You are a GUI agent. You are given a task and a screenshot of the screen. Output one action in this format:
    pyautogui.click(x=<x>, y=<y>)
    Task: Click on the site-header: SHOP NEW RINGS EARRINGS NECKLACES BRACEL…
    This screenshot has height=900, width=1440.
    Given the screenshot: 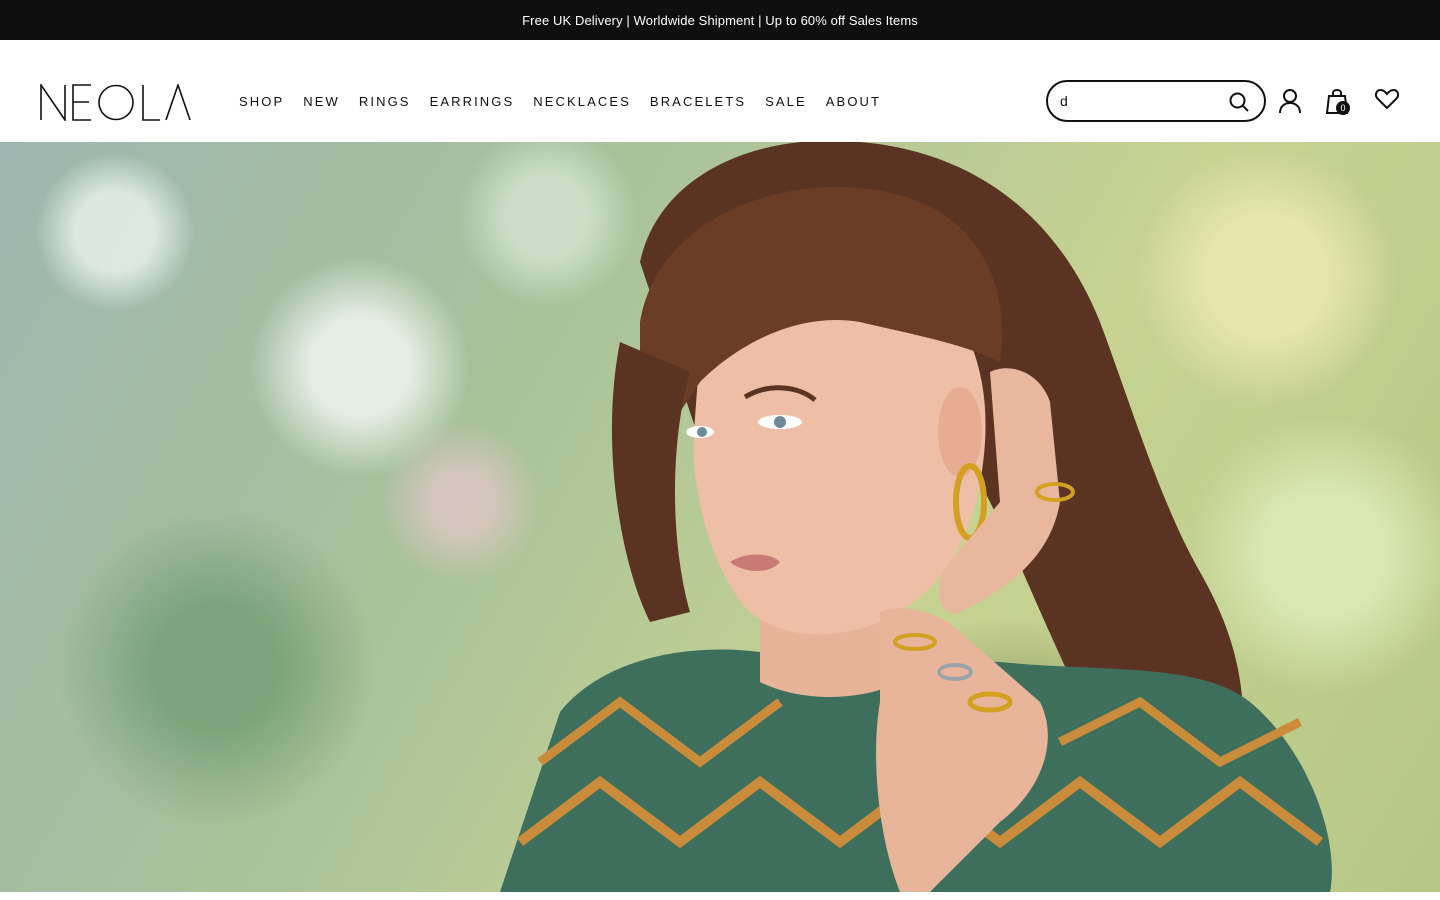 What is the action you would take?
    pyautogui.click(x=720, y=91)
    